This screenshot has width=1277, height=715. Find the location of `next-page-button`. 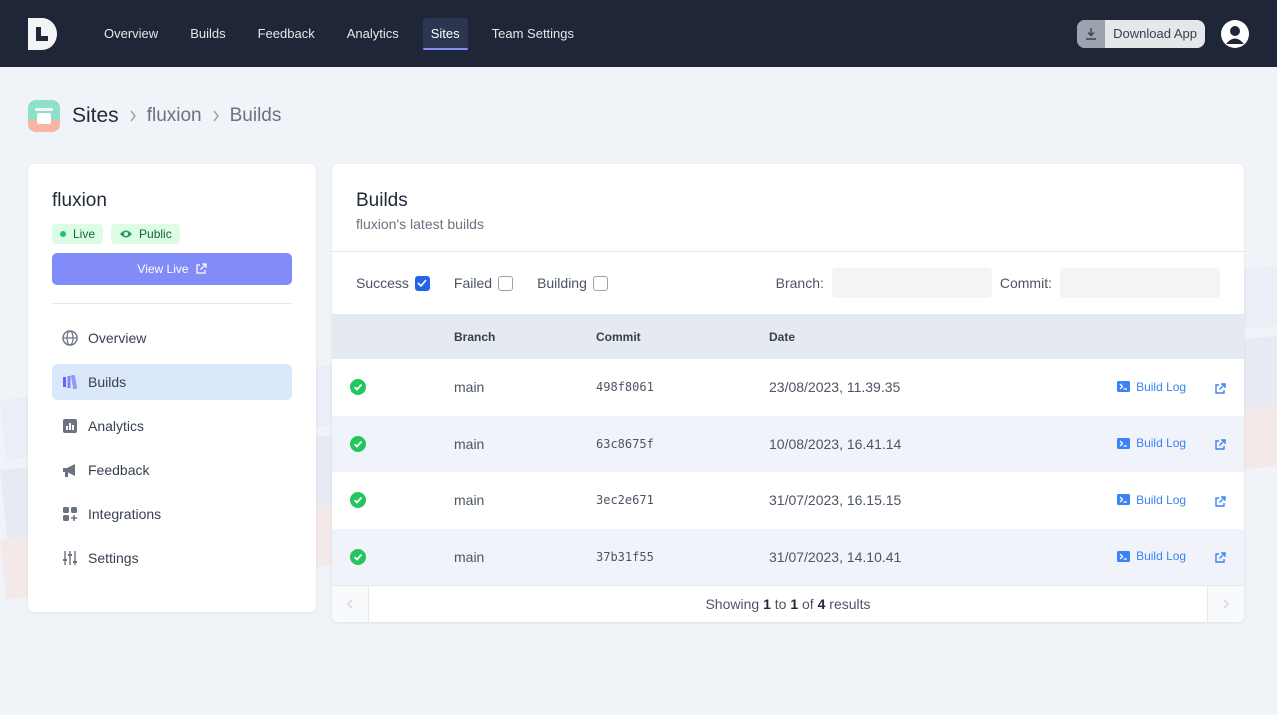

next-page-button is located at coordinates (1225, 603).